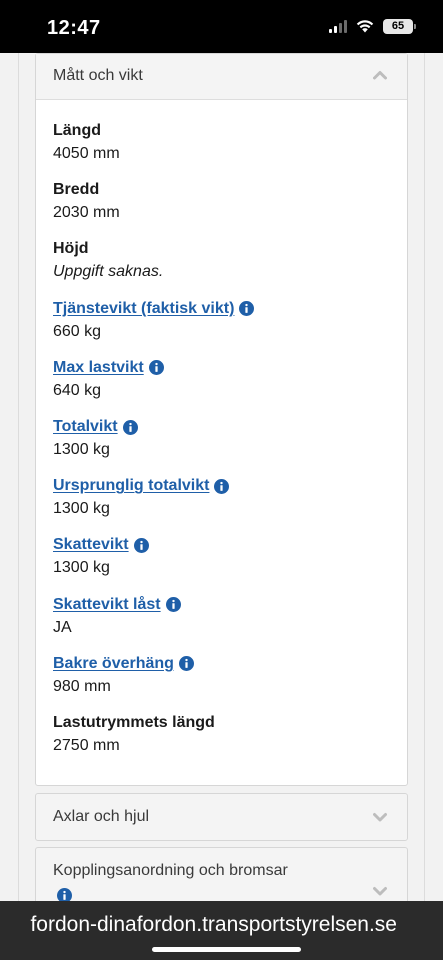 The height and width of the screenshot is (960, 443). Describe the element at coordinates (113, 664) in the screenshot. I see `field-label-text: Bakre överhäng` at that location.